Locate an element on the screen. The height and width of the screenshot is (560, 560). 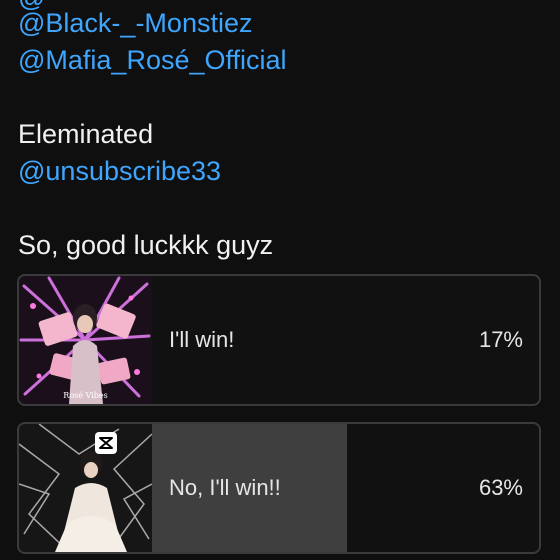
poll-option-1-label: I'll win! is located at coordinates (202, 339).